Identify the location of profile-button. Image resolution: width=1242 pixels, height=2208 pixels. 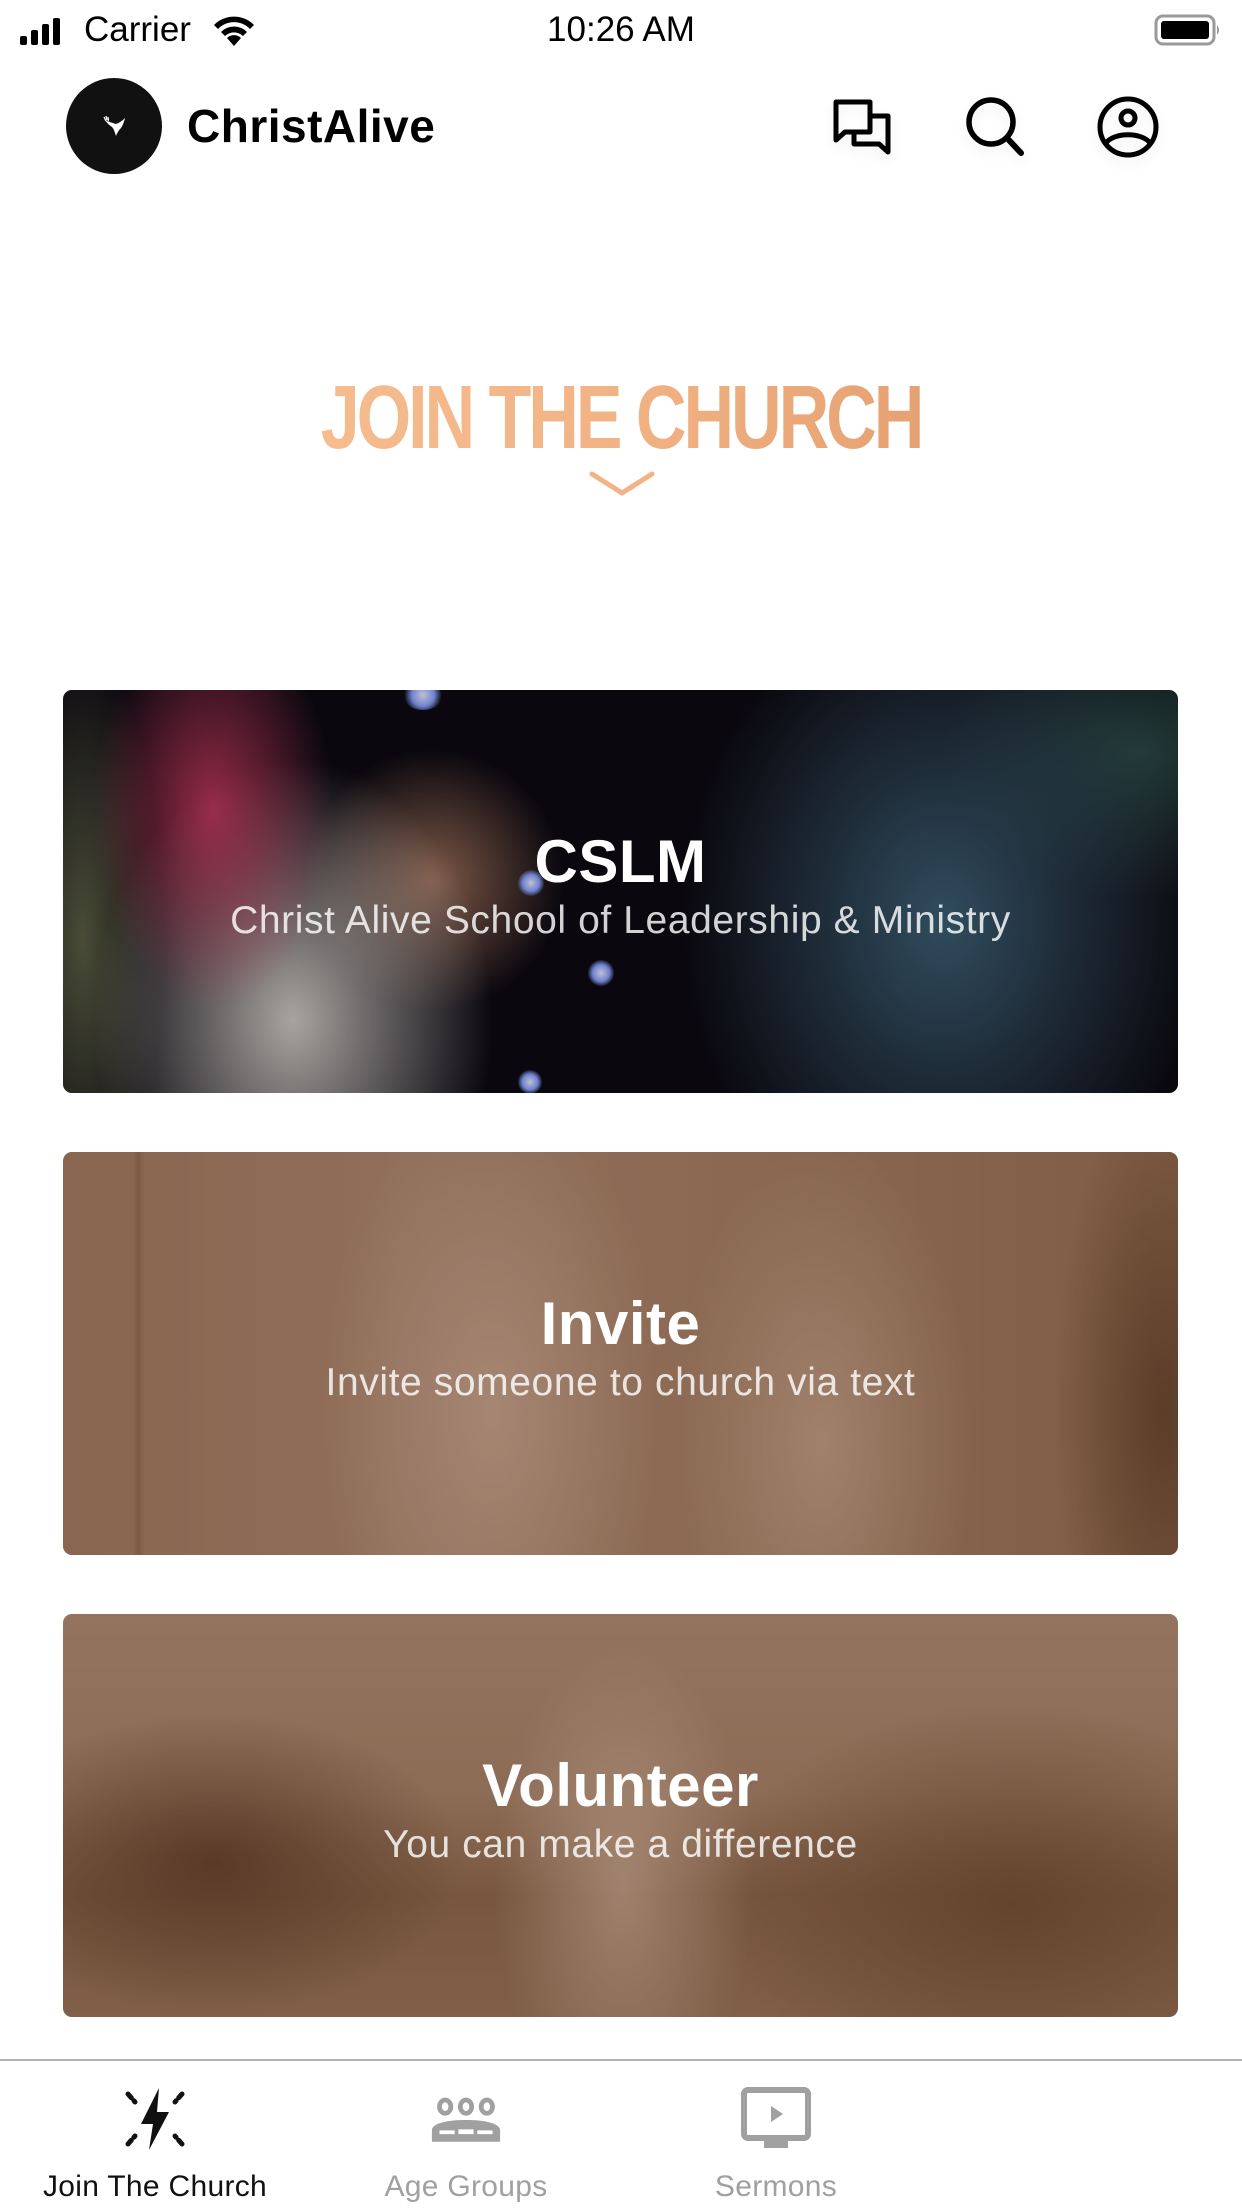
(1128, 127).